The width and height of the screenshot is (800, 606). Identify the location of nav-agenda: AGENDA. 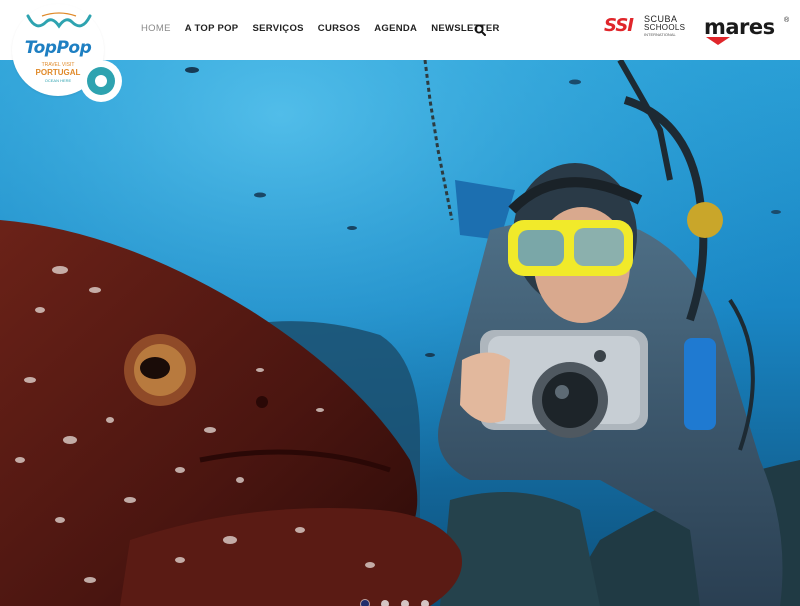
(395, 28).